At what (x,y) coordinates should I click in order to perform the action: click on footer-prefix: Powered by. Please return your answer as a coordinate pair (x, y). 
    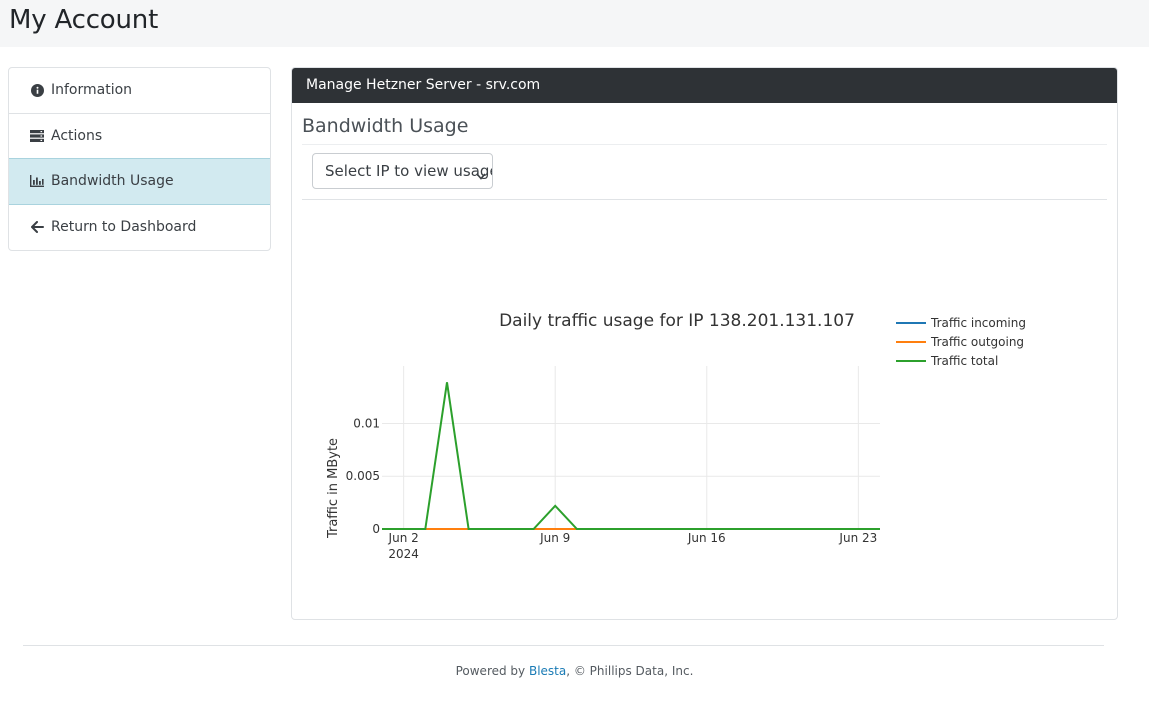
    Looking at the image, I should click on (492, 671).